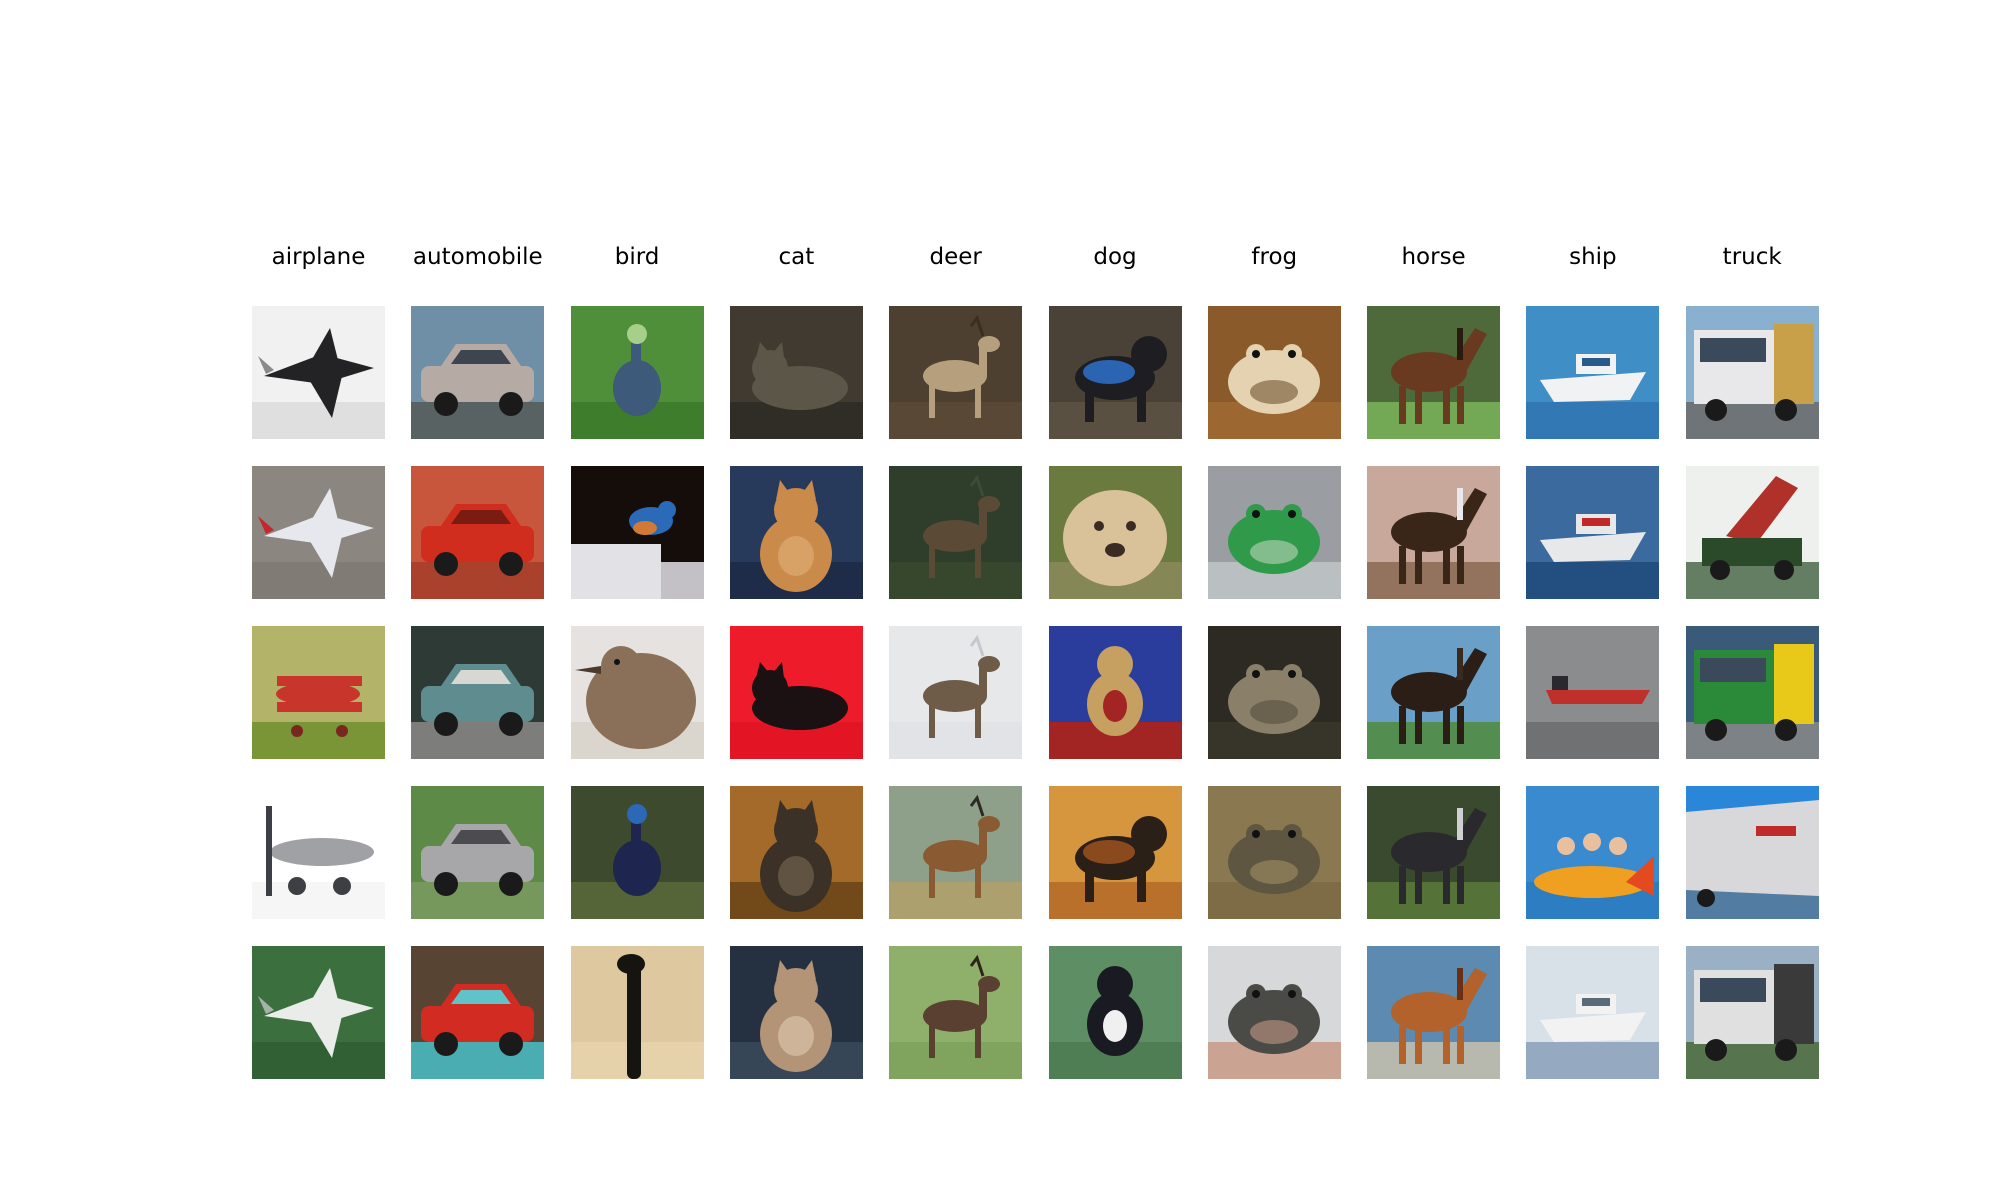  I want to click on class-title-automobile: automobile, so click(477, 257).